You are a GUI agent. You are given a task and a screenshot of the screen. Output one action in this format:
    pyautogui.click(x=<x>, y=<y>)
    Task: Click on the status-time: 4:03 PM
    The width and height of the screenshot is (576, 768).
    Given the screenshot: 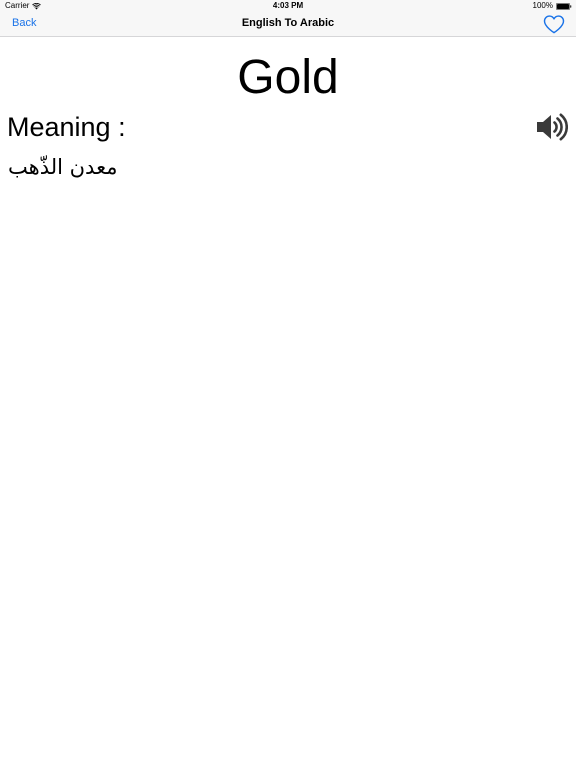 What is the action you would take?
    pyautogui.click(x=288, y=5)
    